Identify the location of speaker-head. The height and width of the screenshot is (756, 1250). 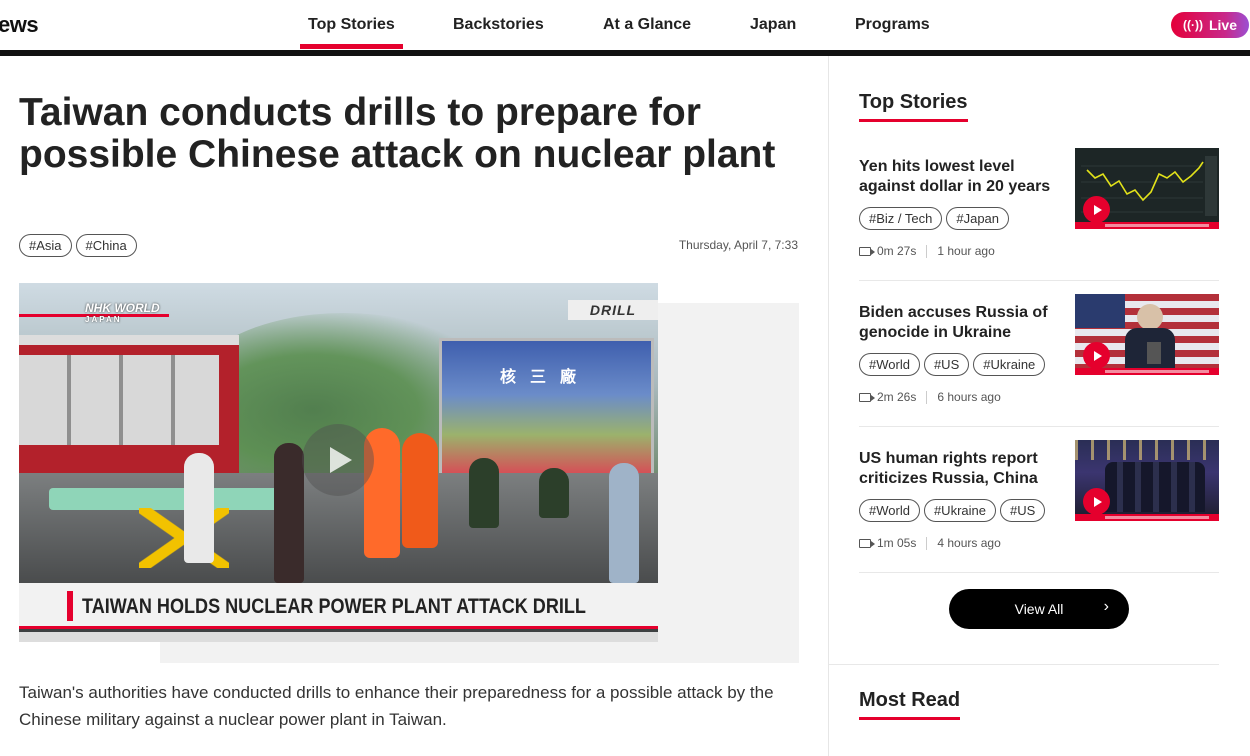
(1150, 317).